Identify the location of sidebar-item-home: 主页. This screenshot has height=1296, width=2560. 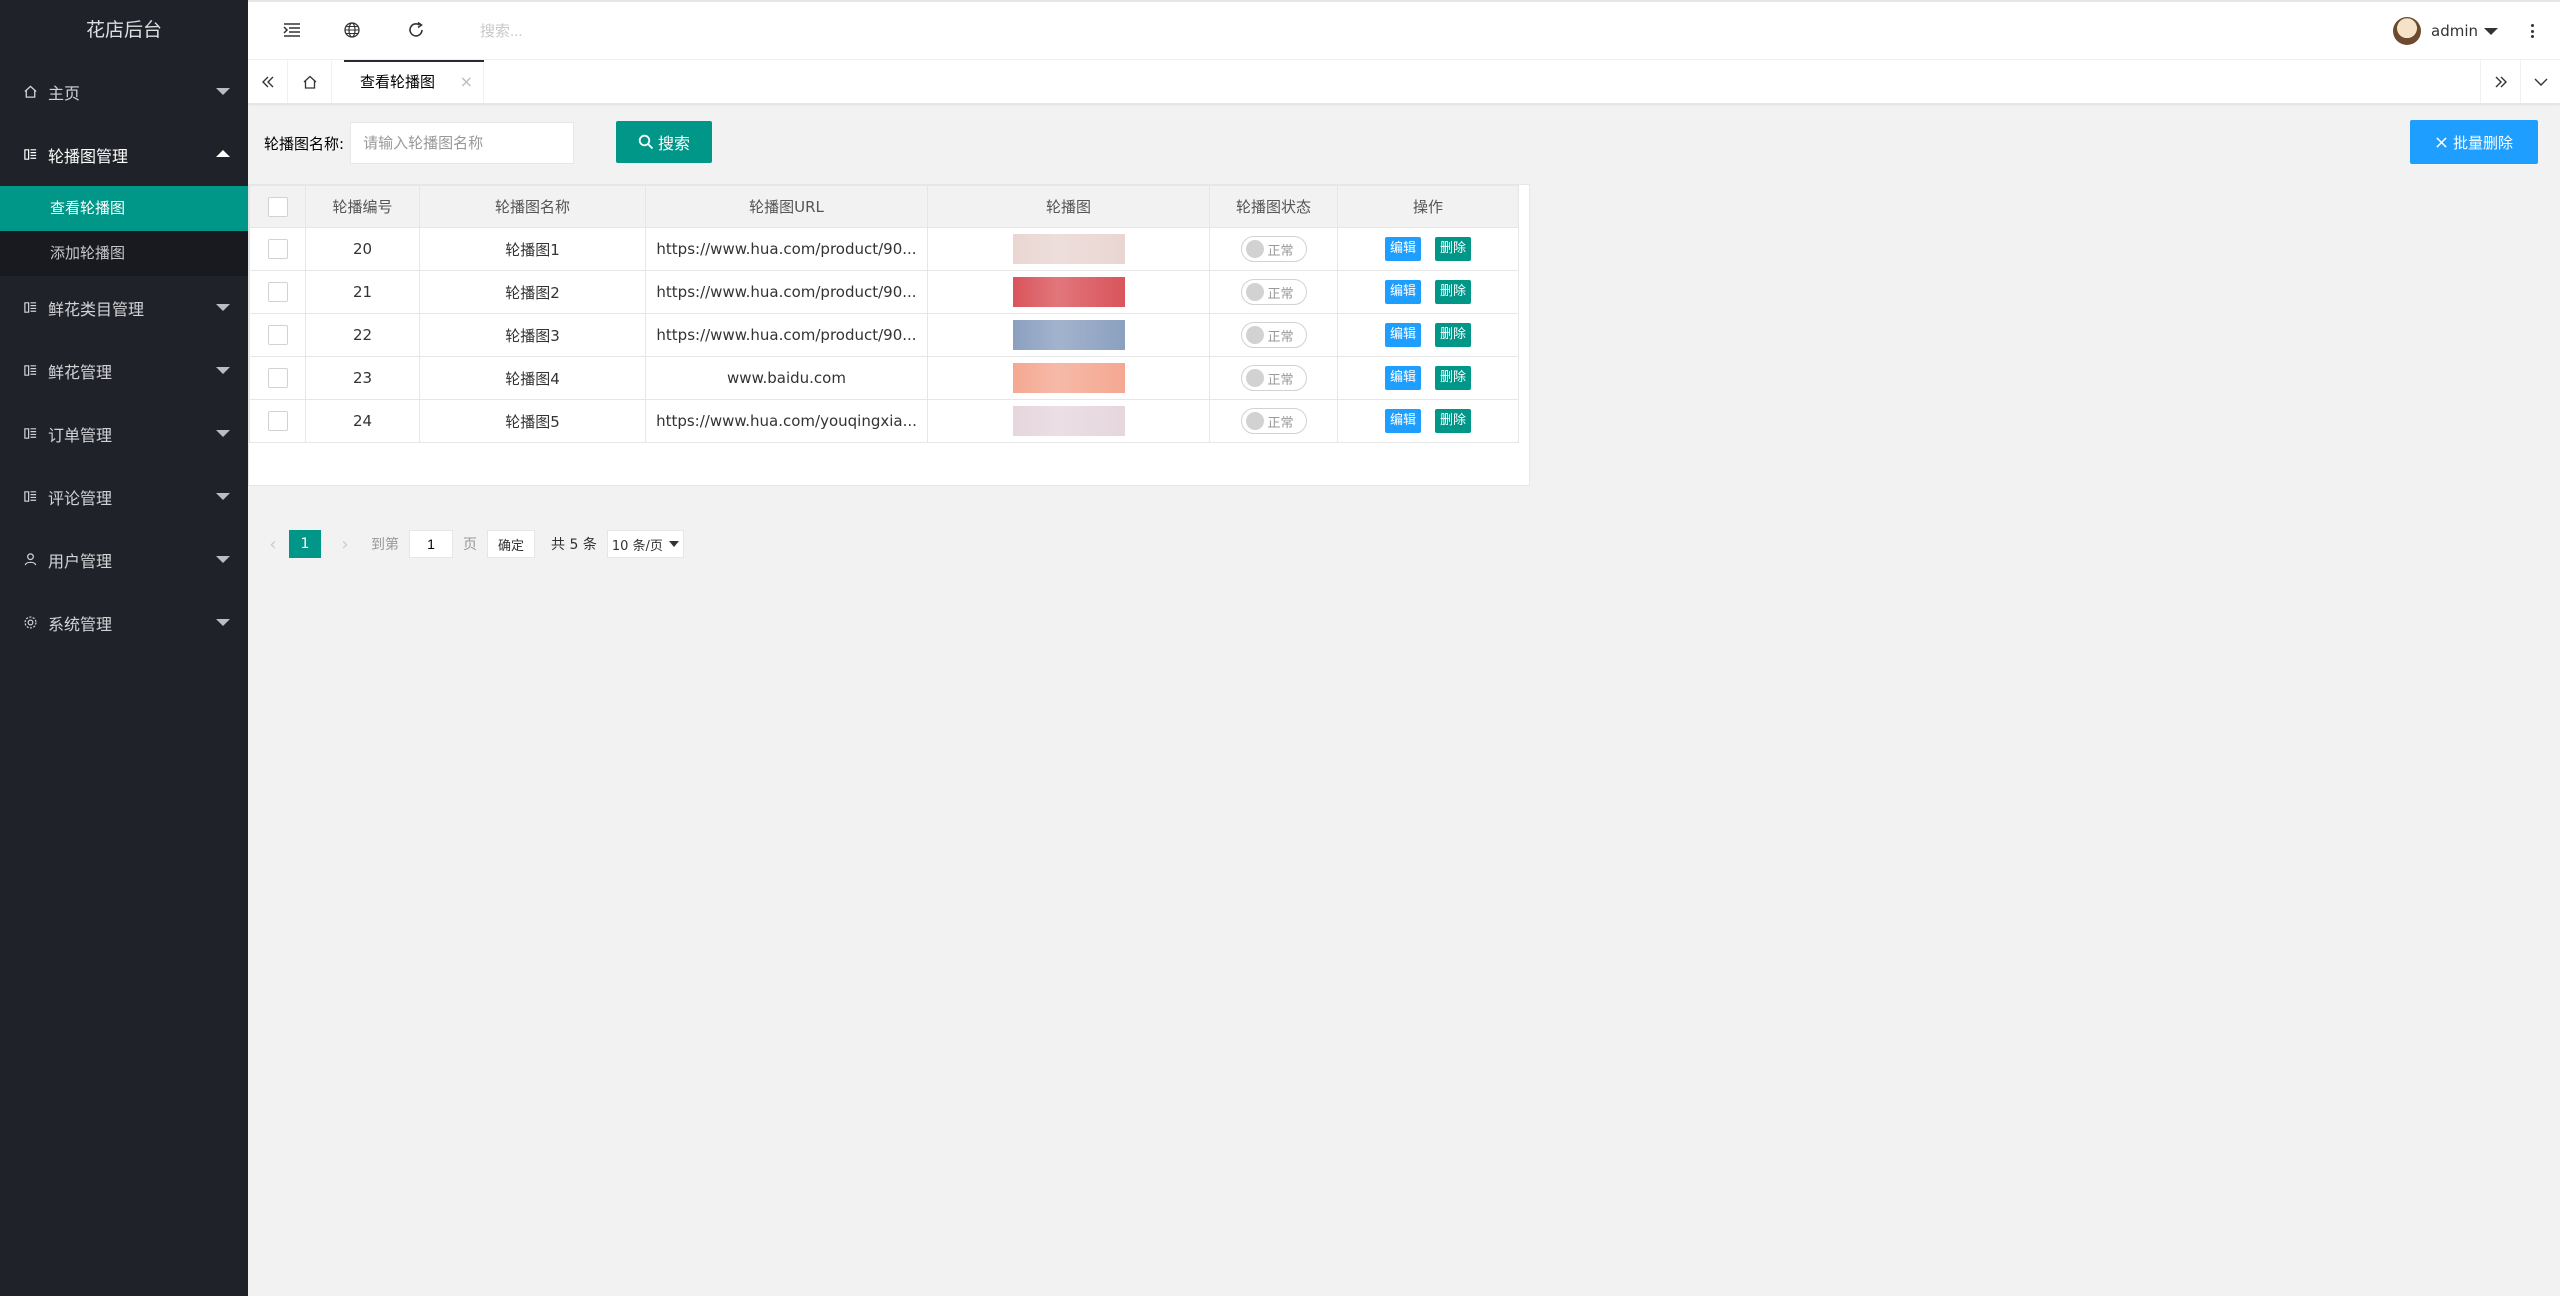
(124, 91).